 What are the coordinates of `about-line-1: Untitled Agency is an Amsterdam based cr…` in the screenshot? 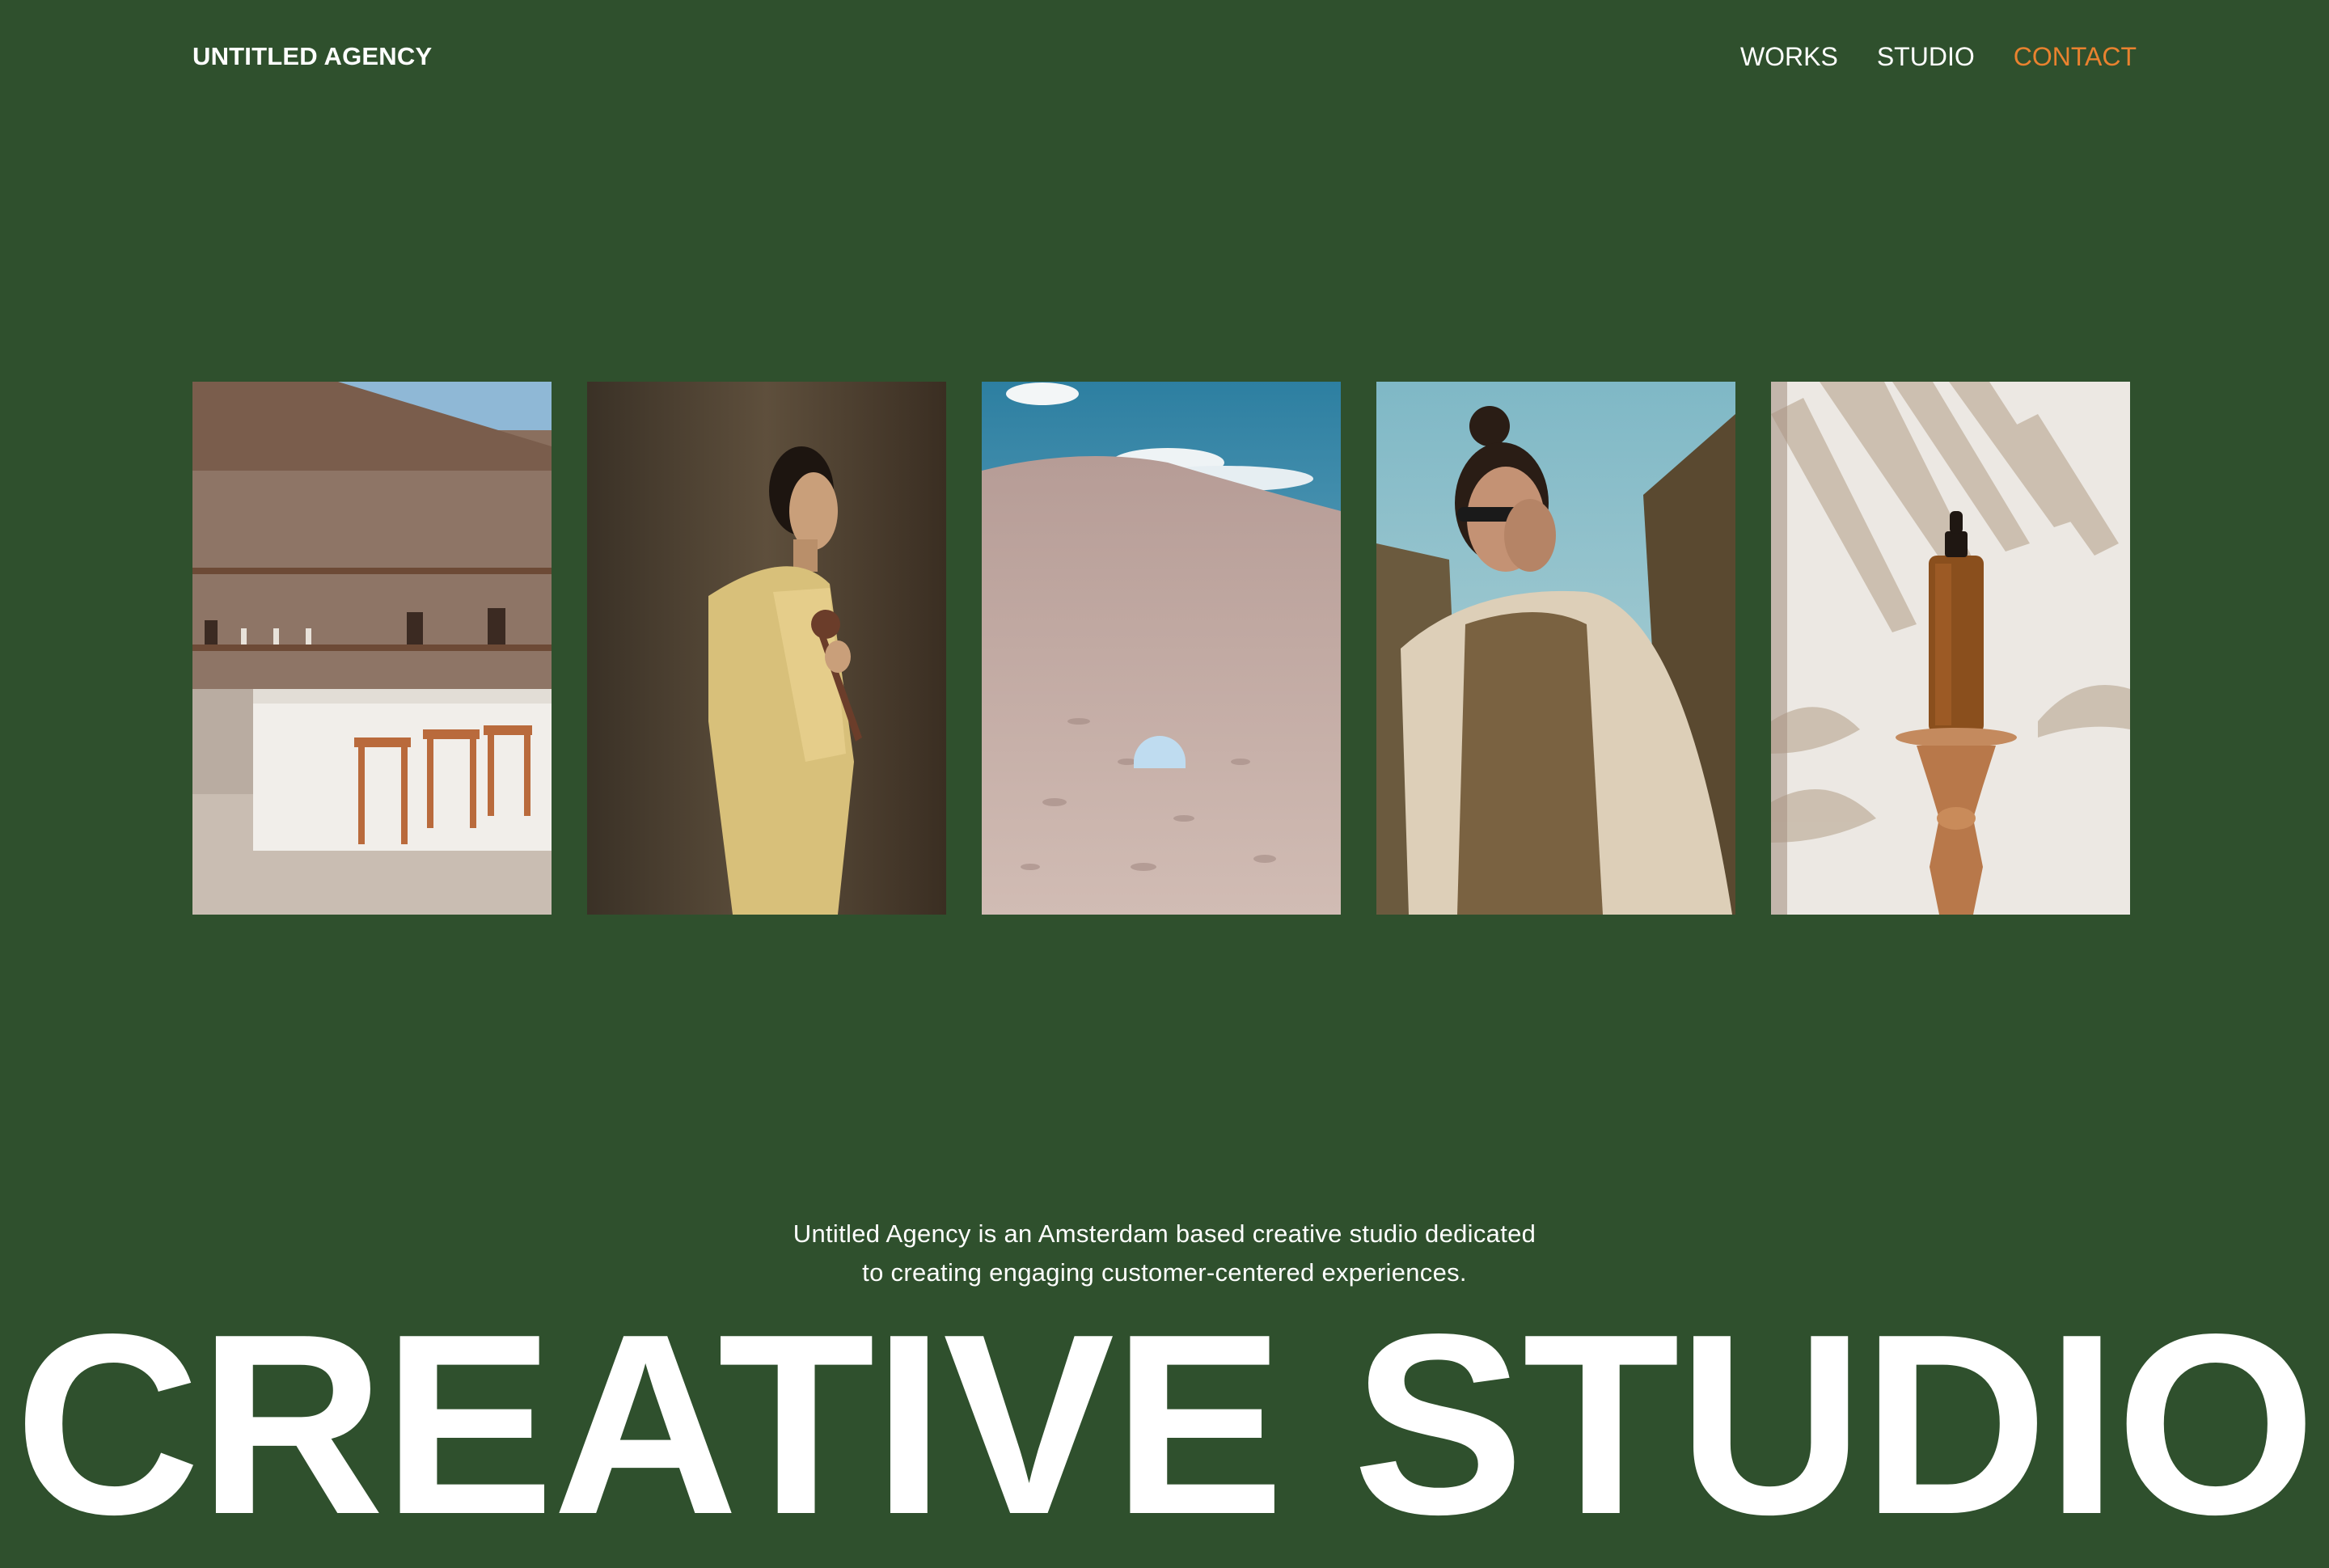 It's located at (1164, 1233).